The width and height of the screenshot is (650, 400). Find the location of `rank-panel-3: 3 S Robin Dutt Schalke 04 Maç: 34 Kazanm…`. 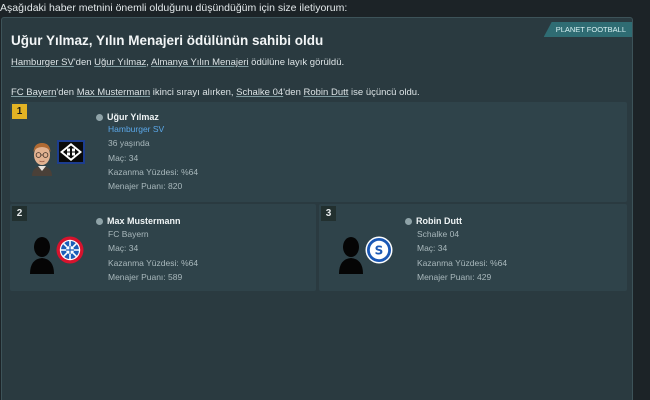

rank-panel-3: 3 S Robin Dutt Schalke 04 Maç: 34 Kazanm… is located at coordinates (473, 247).